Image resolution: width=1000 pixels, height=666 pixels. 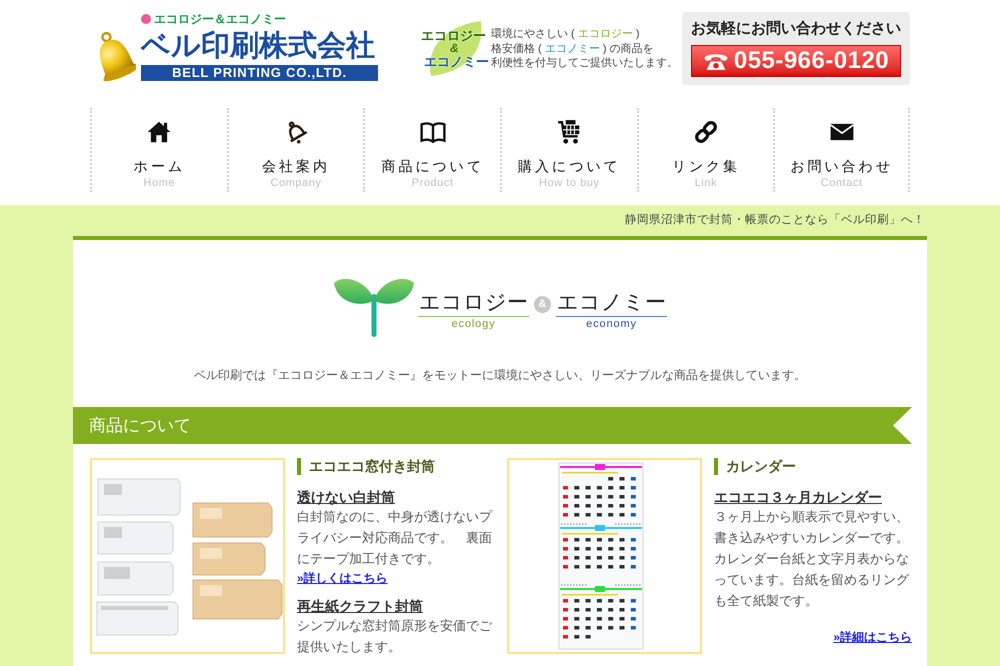 What do you see at coordinates (295, 150) in the screenshot?
I see `nav-link: 会社案内 Company` at bounding box center [295, 150].